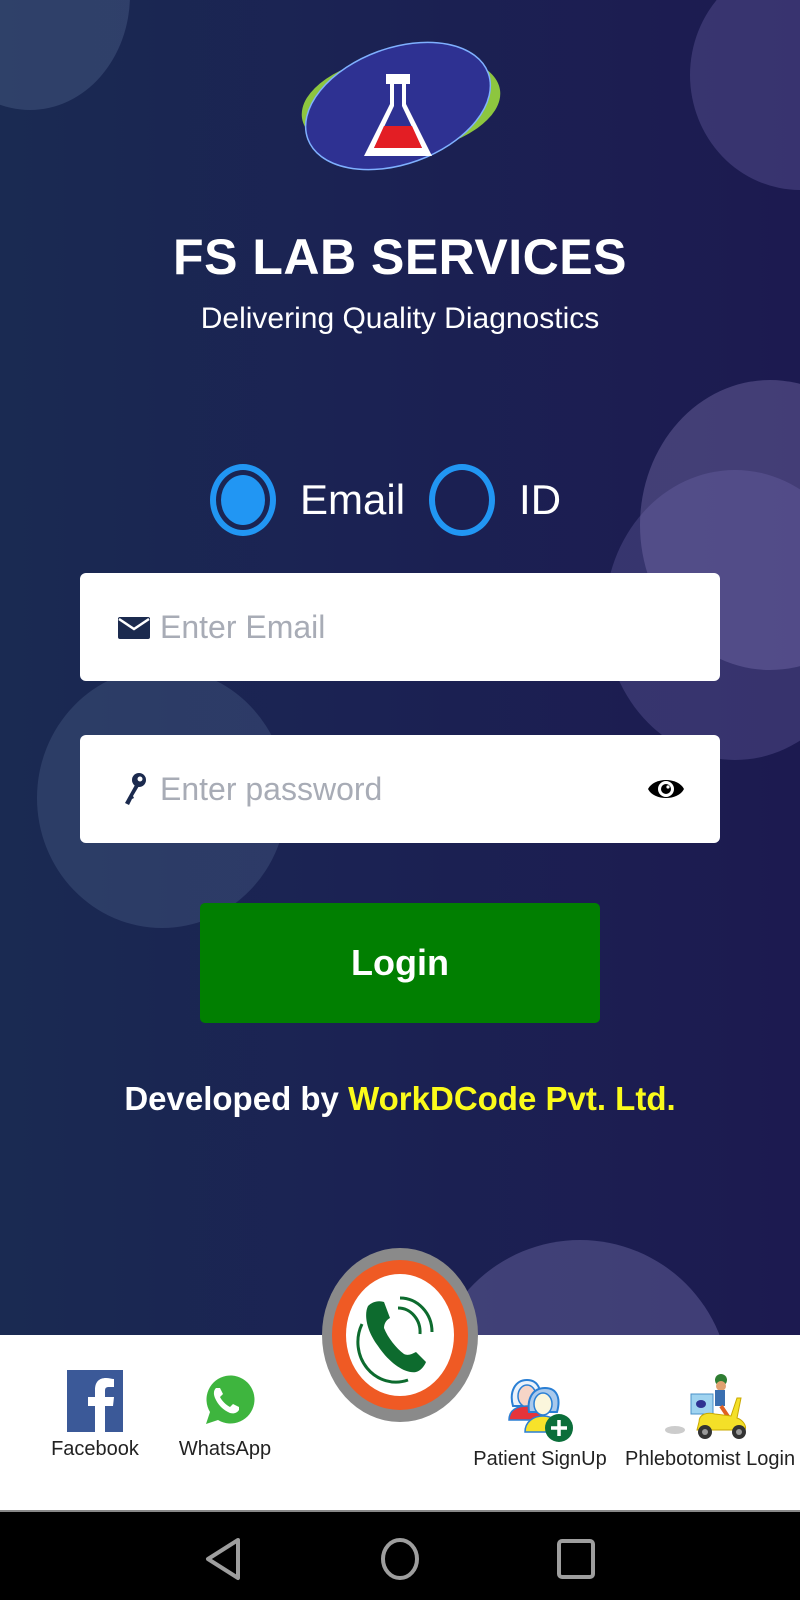 The width and height of the screenshot is (800, 1600). I want to click on login-button: Login, so click(400, 963).